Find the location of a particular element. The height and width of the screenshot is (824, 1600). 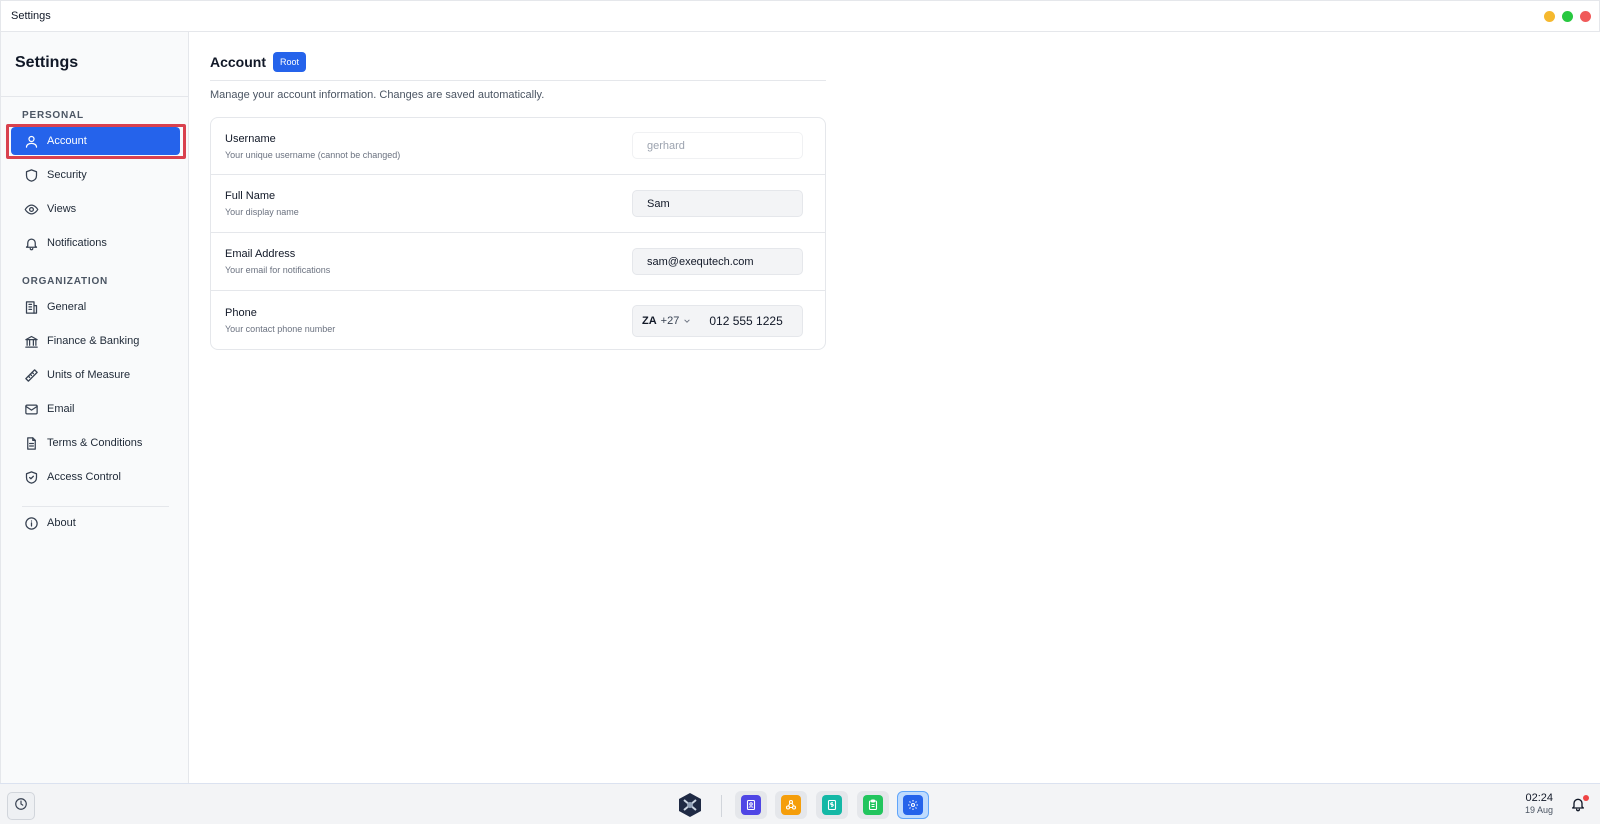

mail-icon is located at coordinates (31, 409).